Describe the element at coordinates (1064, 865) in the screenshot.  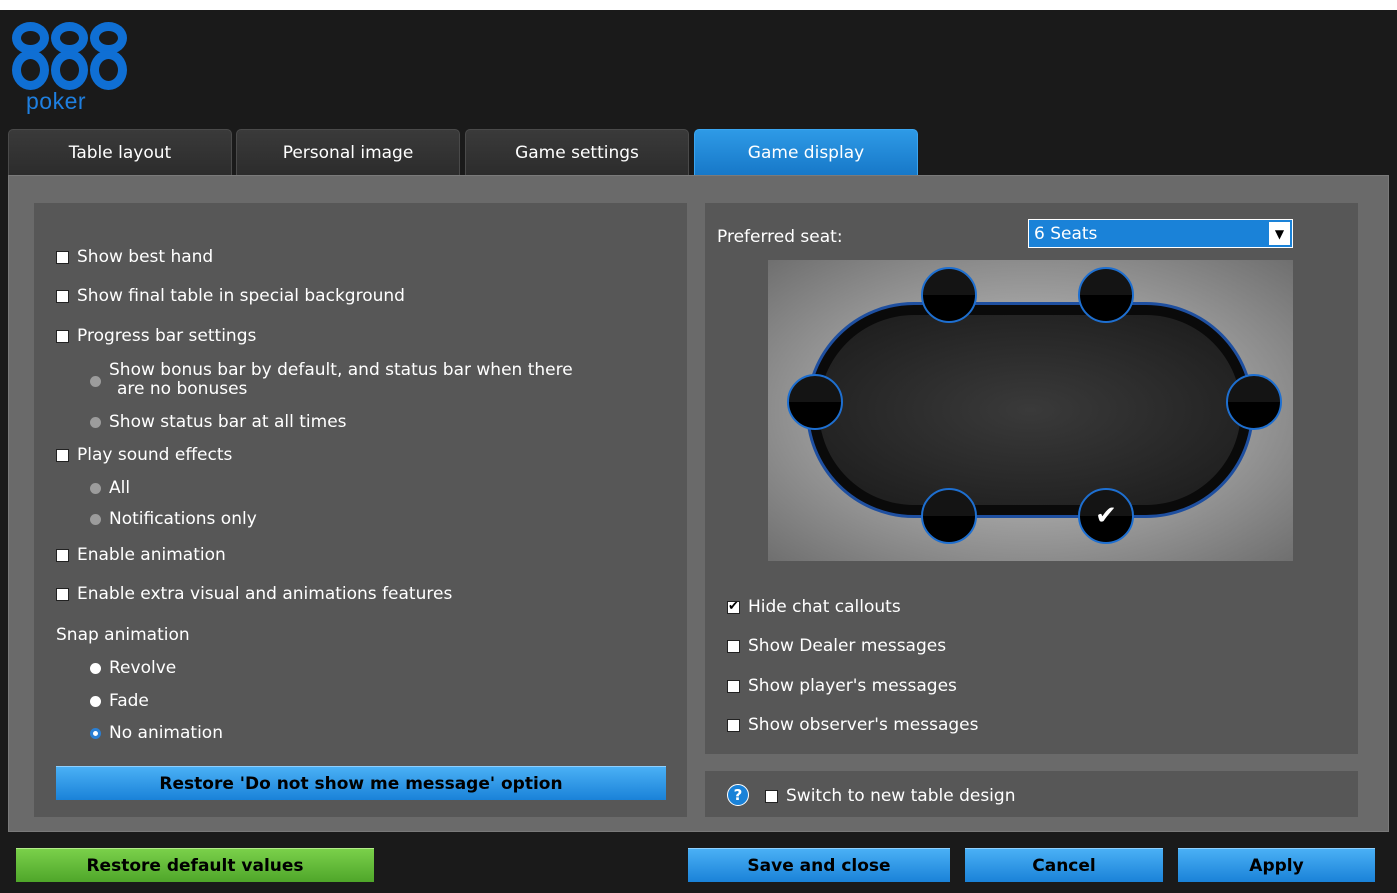
I see `cancel-button: Cancel` at that location.